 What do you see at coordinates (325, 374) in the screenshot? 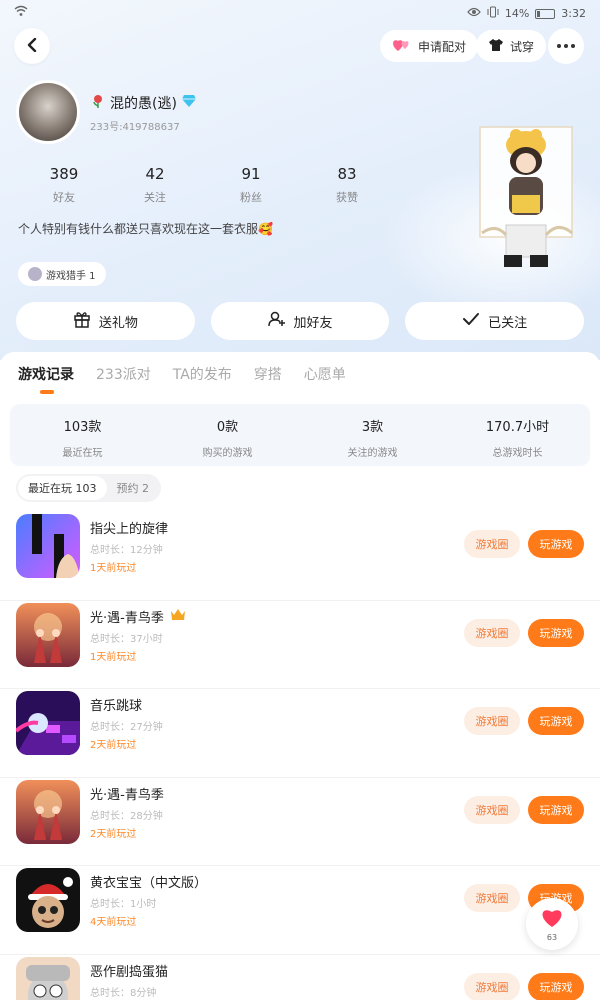
I see `tab-wishlist: 心愿单` at bounding box center [325, 374].